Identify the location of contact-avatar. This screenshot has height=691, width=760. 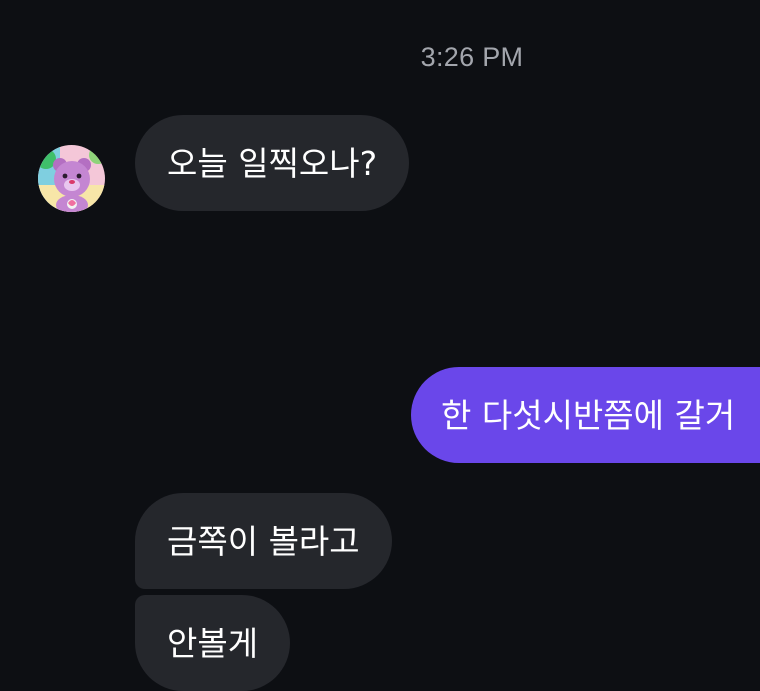
(71, 178).